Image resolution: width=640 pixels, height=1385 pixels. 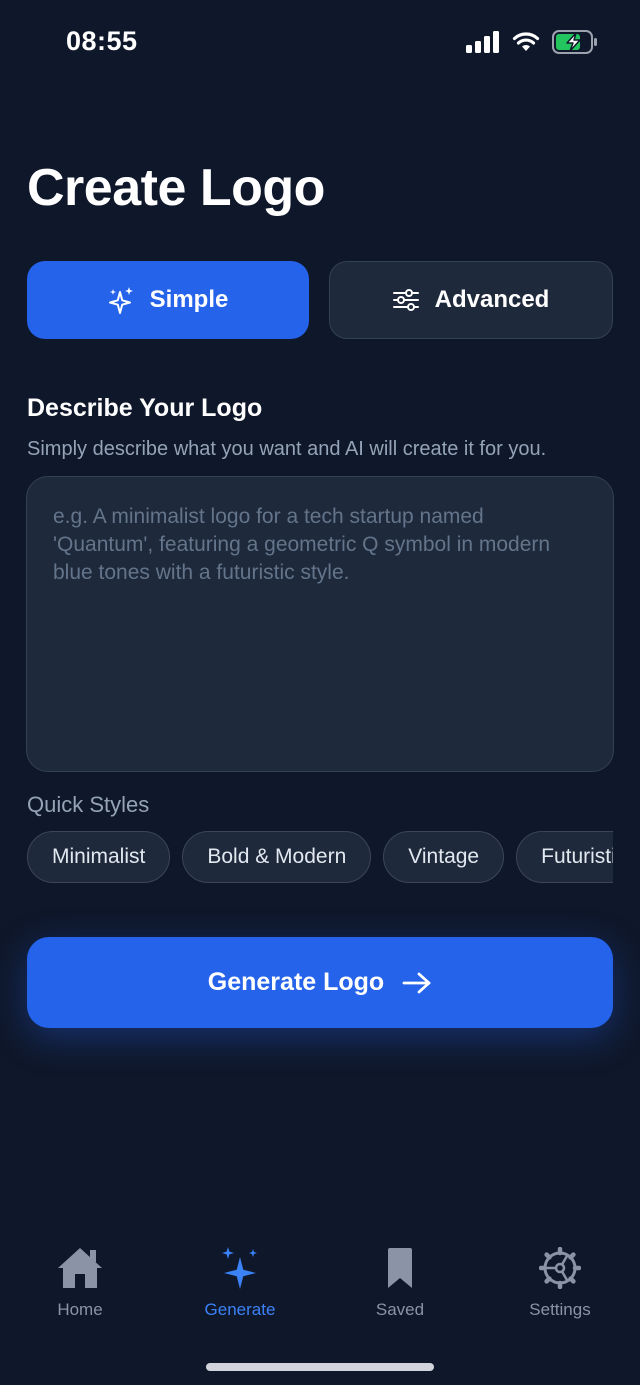 What do you see at coordinates (102, 41) in the screenshot?
I see `status-time: 08:55` at bounding box center [102, 41].